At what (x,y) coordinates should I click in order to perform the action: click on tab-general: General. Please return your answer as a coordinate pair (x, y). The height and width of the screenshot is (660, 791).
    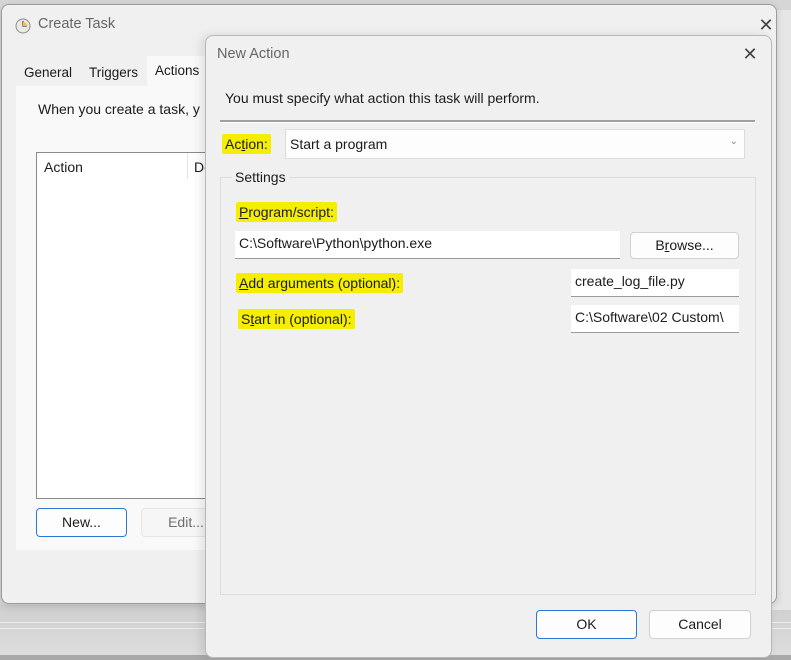
    Looking at the image, I should click on (48, 73).